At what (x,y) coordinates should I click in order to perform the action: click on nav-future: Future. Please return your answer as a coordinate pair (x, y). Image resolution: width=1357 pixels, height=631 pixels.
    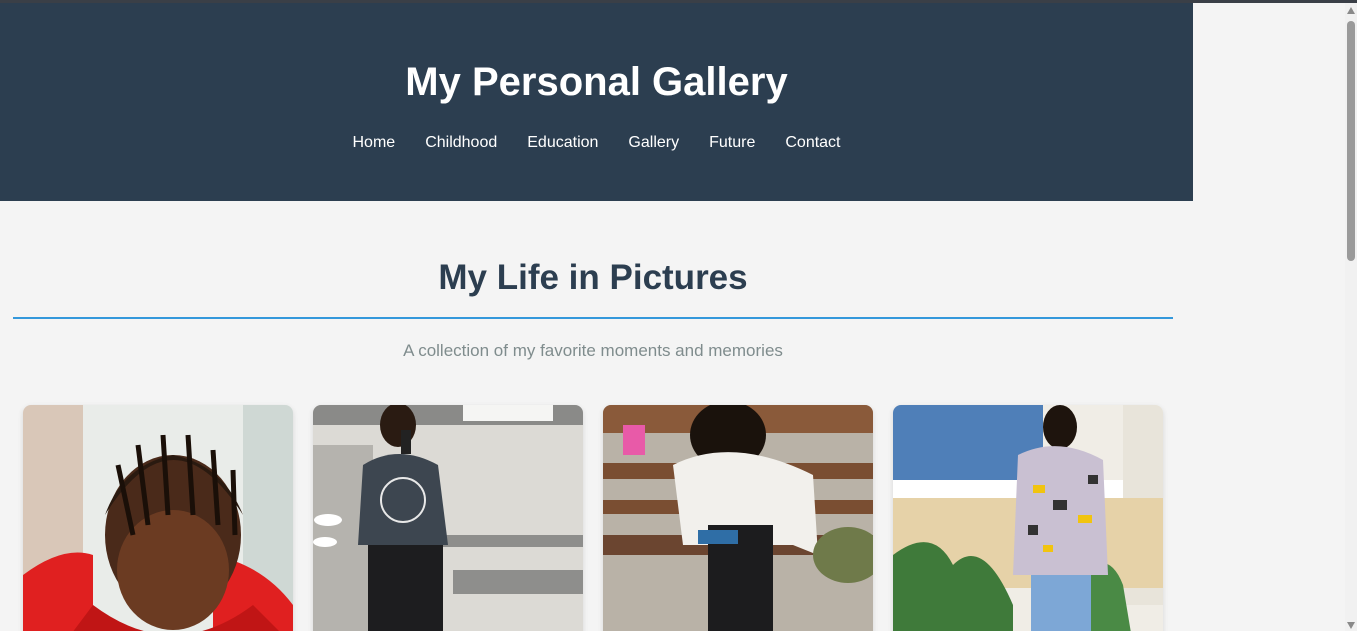
    Looking at the image, I should click on (732, 143).